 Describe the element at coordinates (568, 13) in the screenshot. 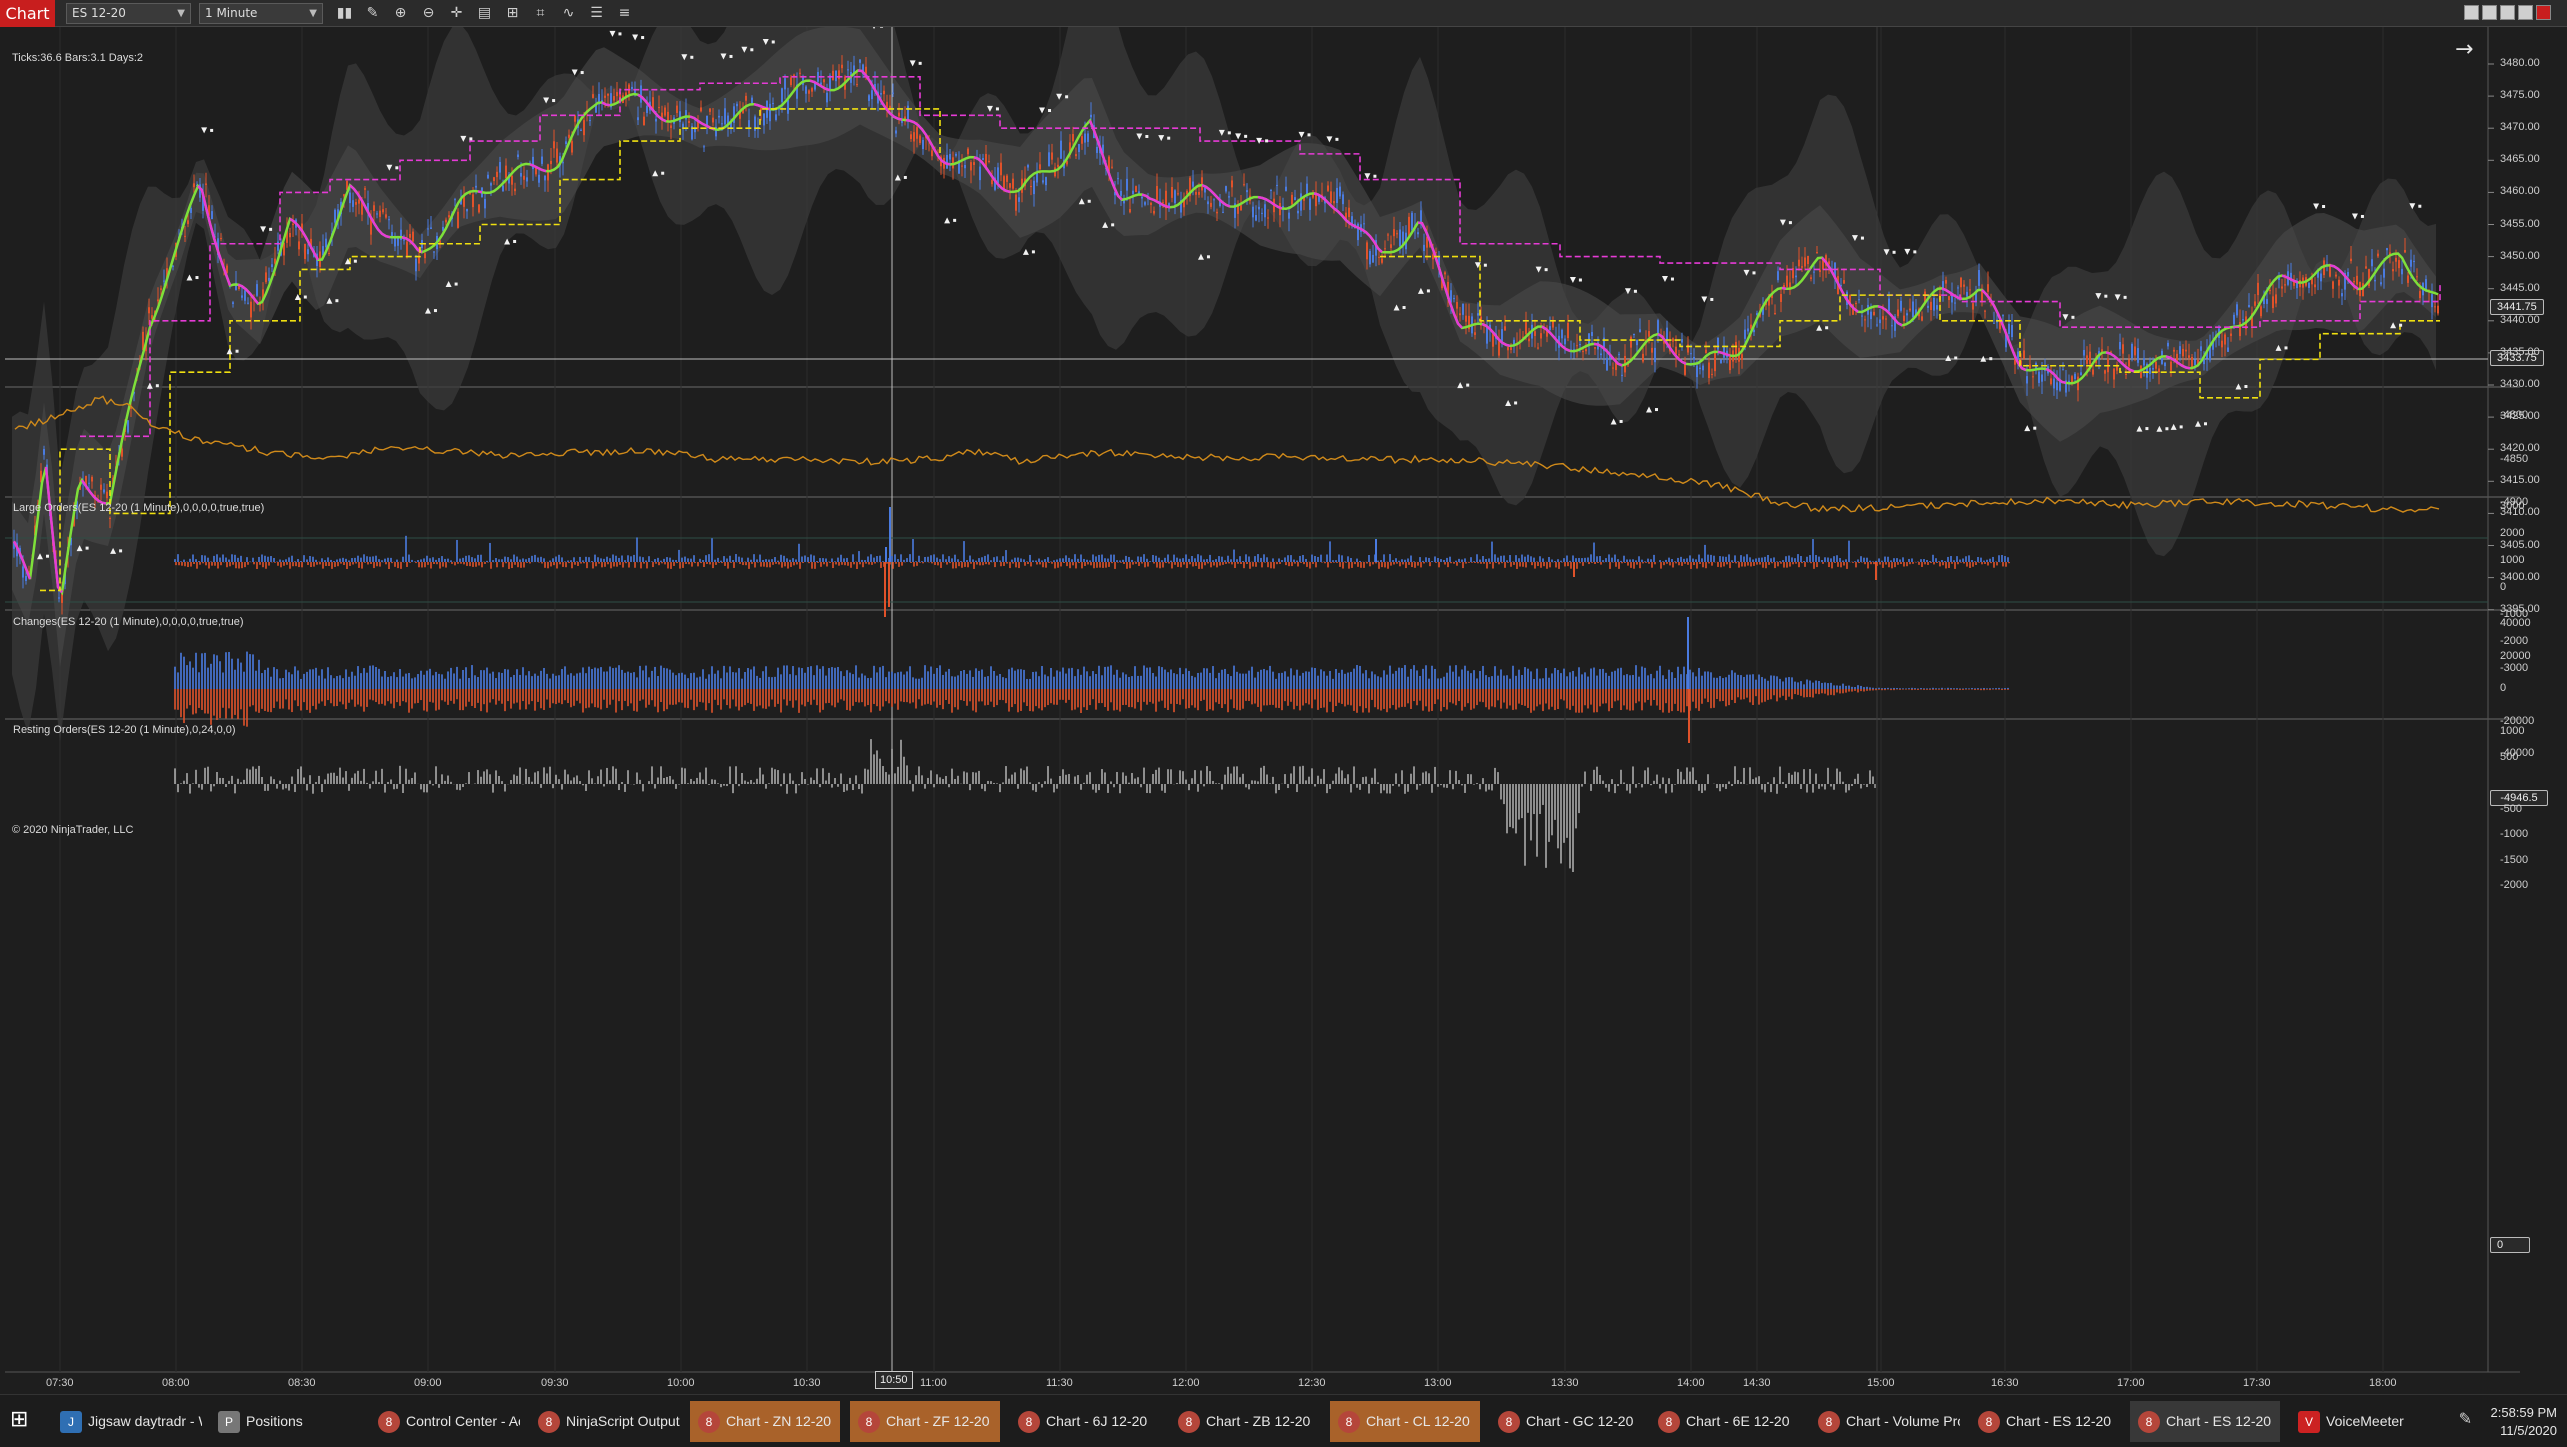

I see `indicators-icon: ∿` at that location.